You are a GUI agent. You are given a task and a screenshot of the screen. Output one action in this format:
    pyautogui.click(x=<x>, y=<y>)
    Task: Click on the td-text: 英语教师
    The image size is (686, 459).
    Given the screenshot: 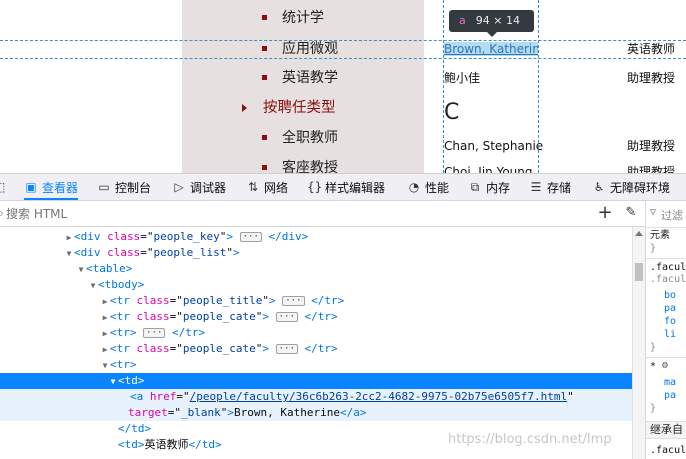 What is the action you would take?
    pyautogui.click(x=166, y=444)
    